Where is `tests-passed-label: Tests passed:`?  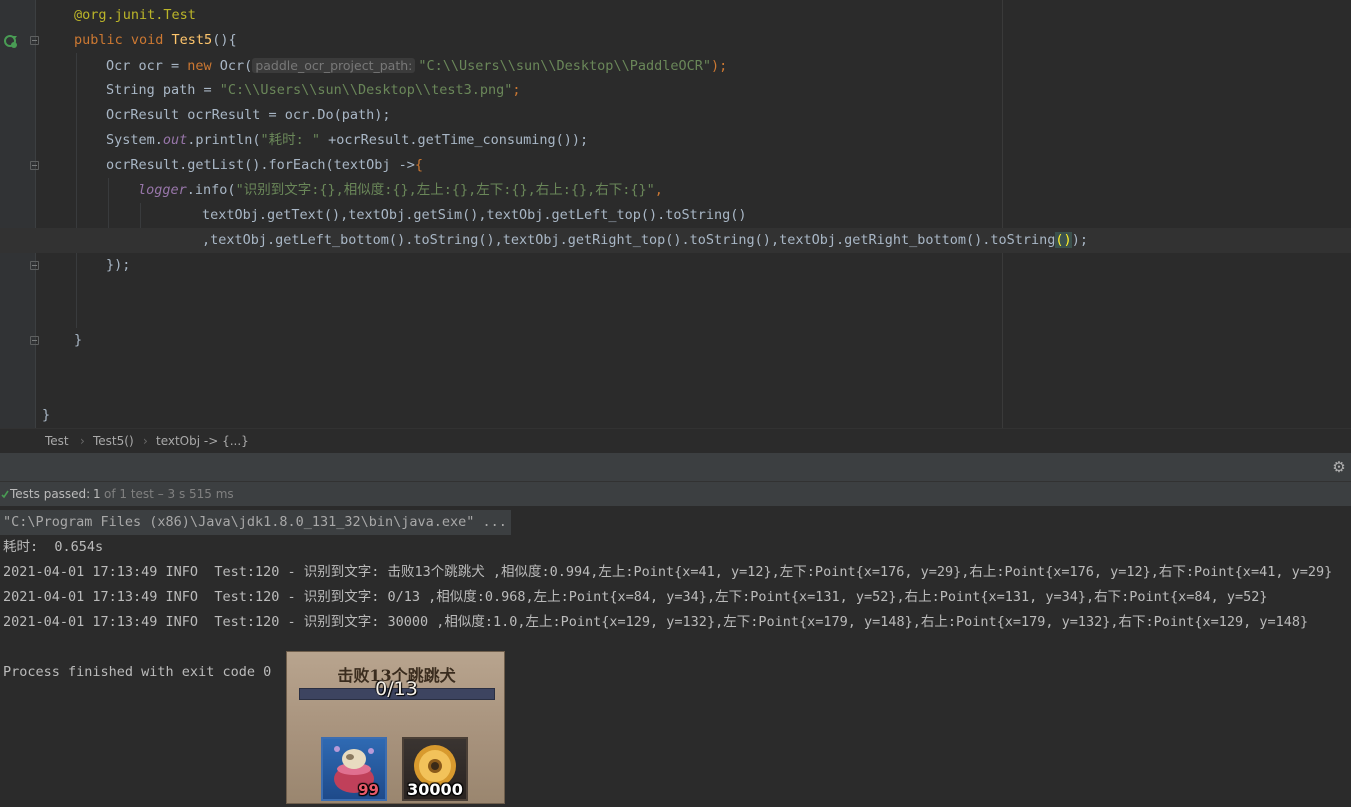
tests-passed-label: Tests passed: is located at coordinates (50, 494).